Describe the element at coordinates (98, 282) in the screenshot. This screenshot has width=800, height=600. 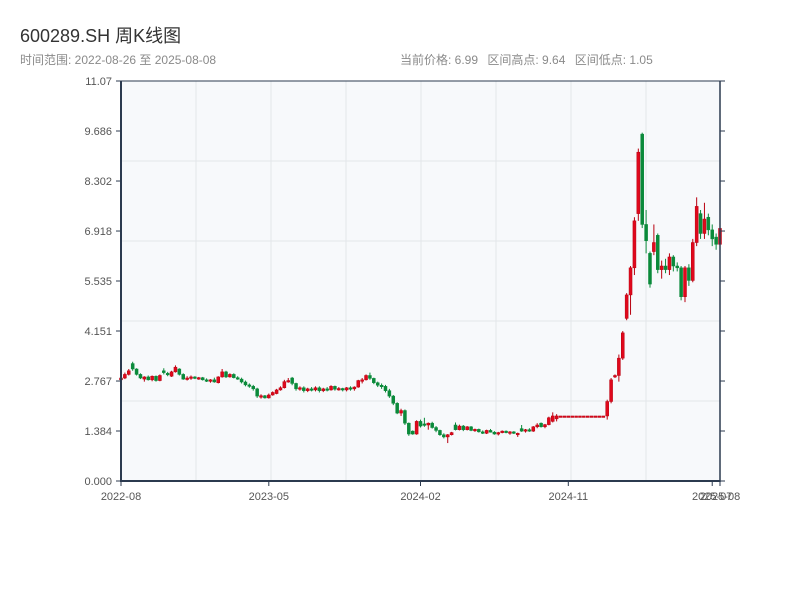
I see `y-tick-label: 5.535` at that location.